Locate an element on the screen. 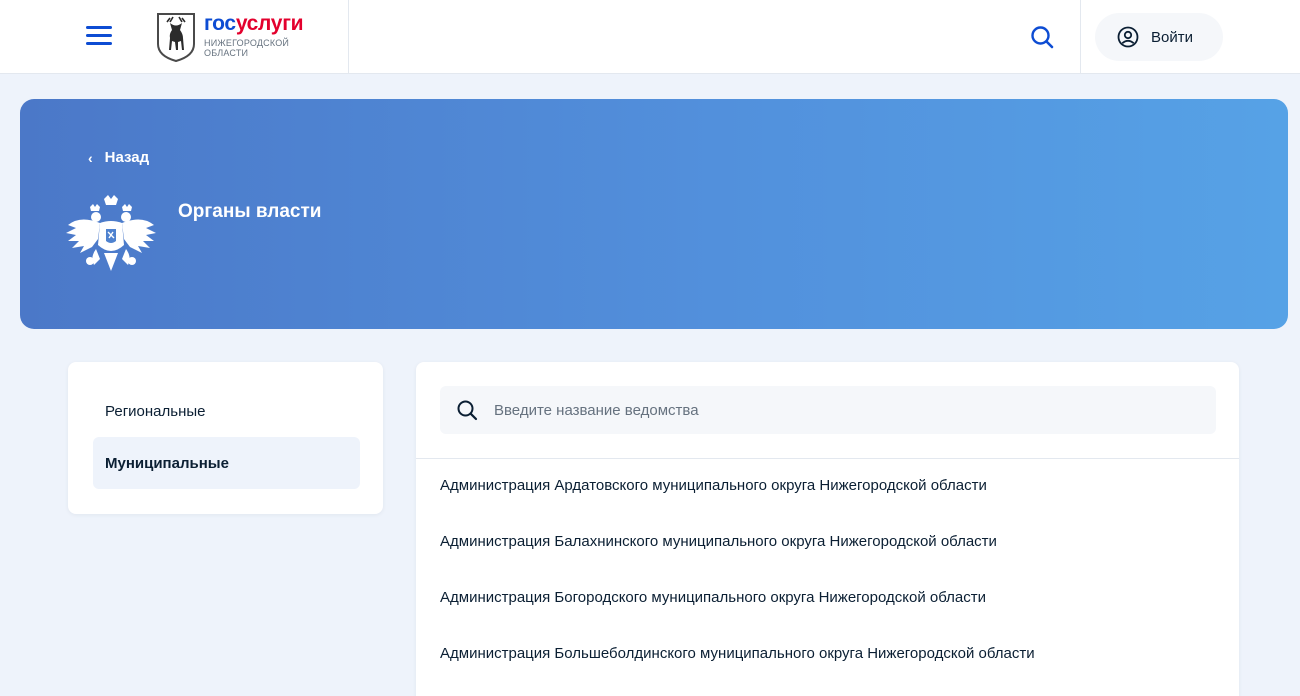  gosuslugi-logo: госуслуги Нижегородской области is located at coordinates (246, 38).